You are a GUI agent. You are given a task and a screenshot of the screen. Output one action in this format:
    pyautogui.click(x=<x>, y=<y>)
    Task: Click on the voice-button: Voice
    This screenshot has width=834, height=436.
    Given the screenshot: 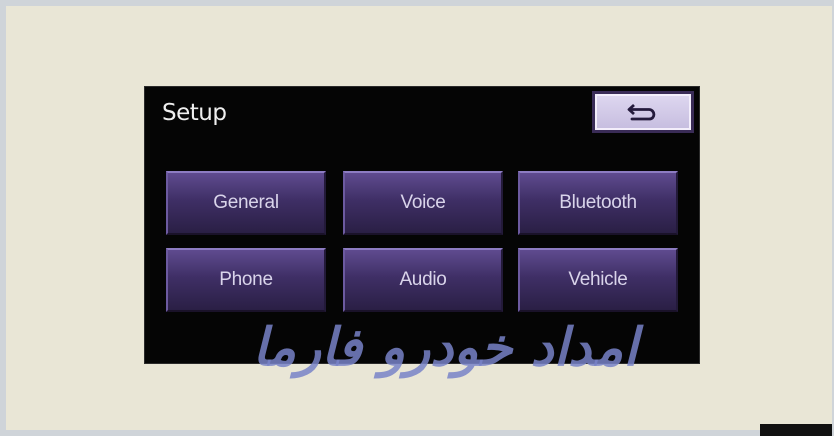 What is the action you would take?
    pyautogui.click(x=423, y=203)
    